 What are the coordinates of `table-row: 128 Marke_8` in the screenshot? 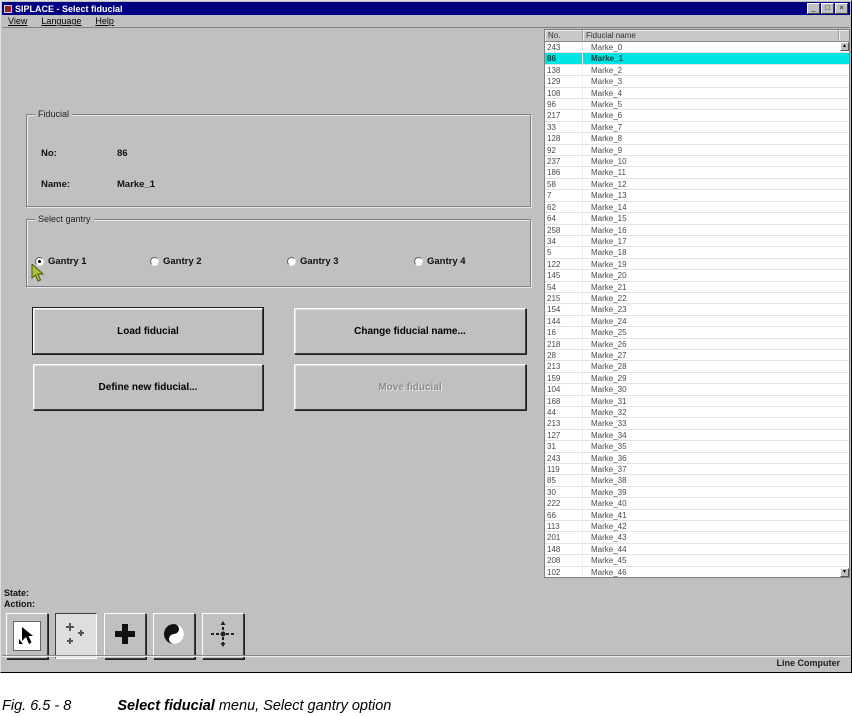 It's located at (697, 139).